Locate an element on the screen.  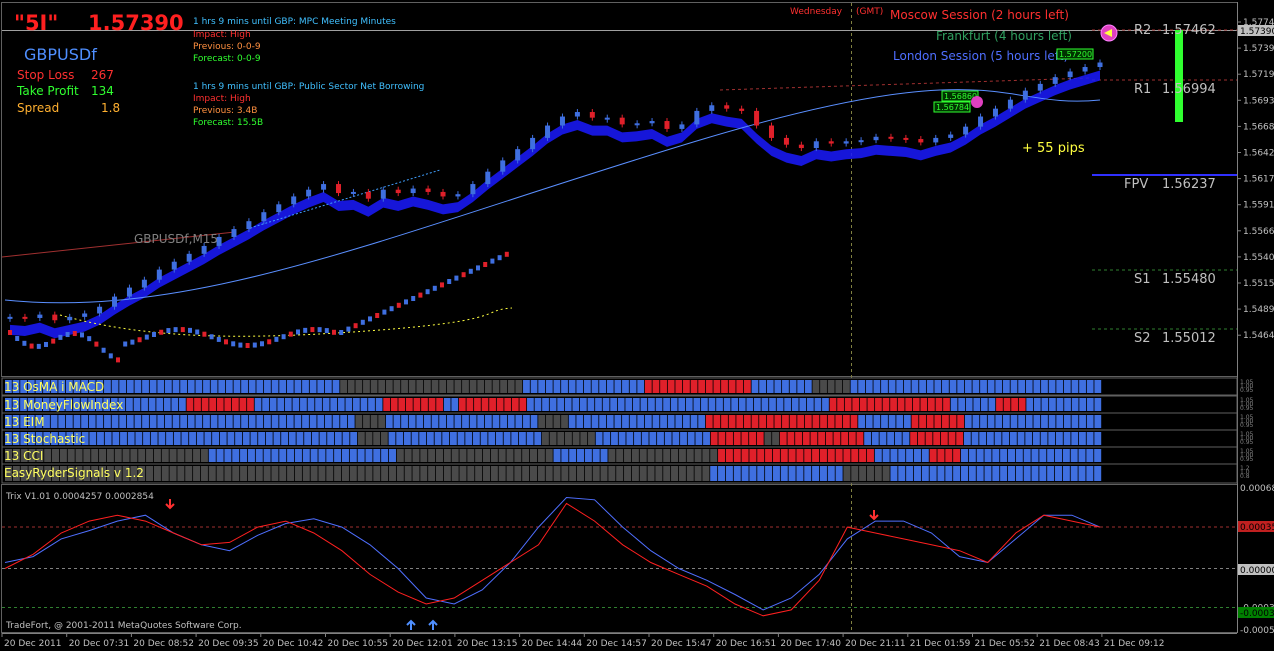
gmt-label: (GMT) is located at coordinates (869, 12).